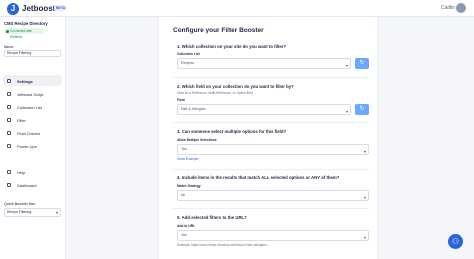 The height and width of the screenshot is (259, 474). What do you see at coordinates (188, 54) in the screenshot?
I see `collection-list-label: Collection List` at bounding box center [188, 54].